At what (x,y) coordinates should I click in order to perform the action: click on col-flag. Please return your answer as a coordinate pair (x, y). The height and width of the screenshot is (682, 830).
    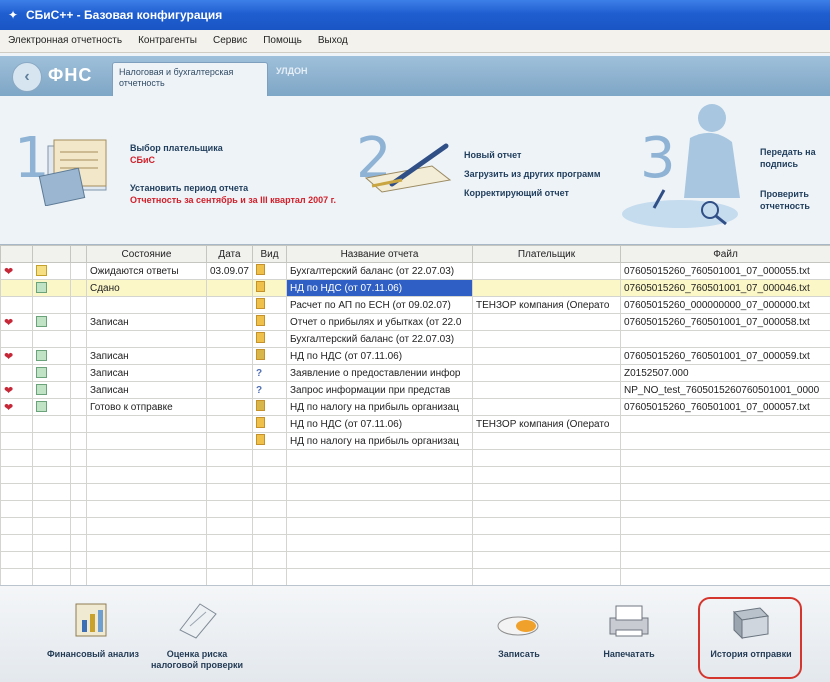
    Looking at the image, I should click on (78, 254).